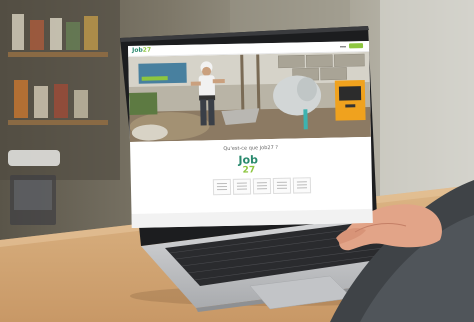 Image resolution: width=474 pixels, height=322 pixels. What do you see at coordinates (147, 50) in the screenshot?
I see `logo-number: 27` at bounding box center [147, 50].